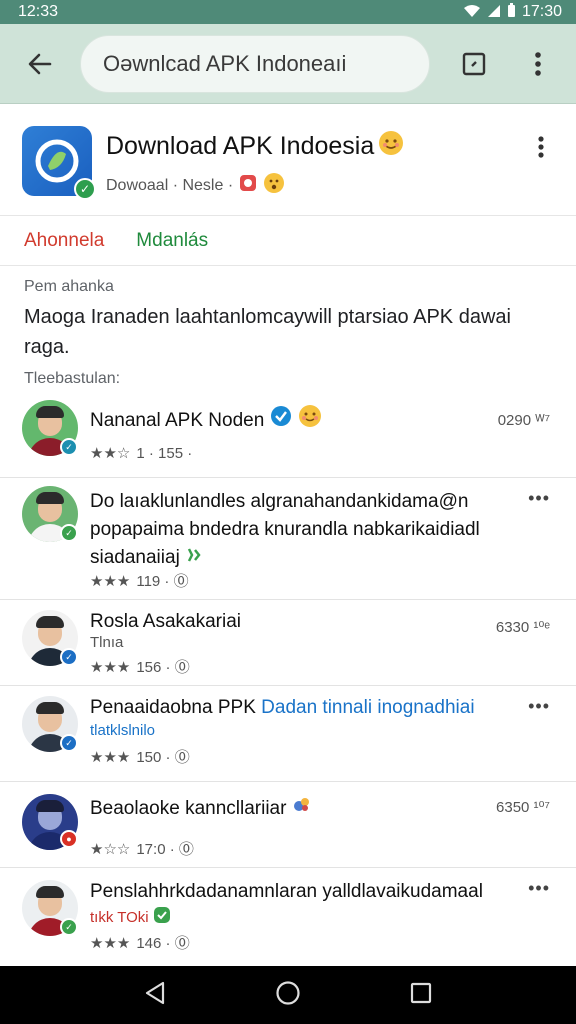 This screenshot has height=1024, width=576. I want to click on app-bar: Oǝwnlcad APK Indoneaıi, so click(288, 64).